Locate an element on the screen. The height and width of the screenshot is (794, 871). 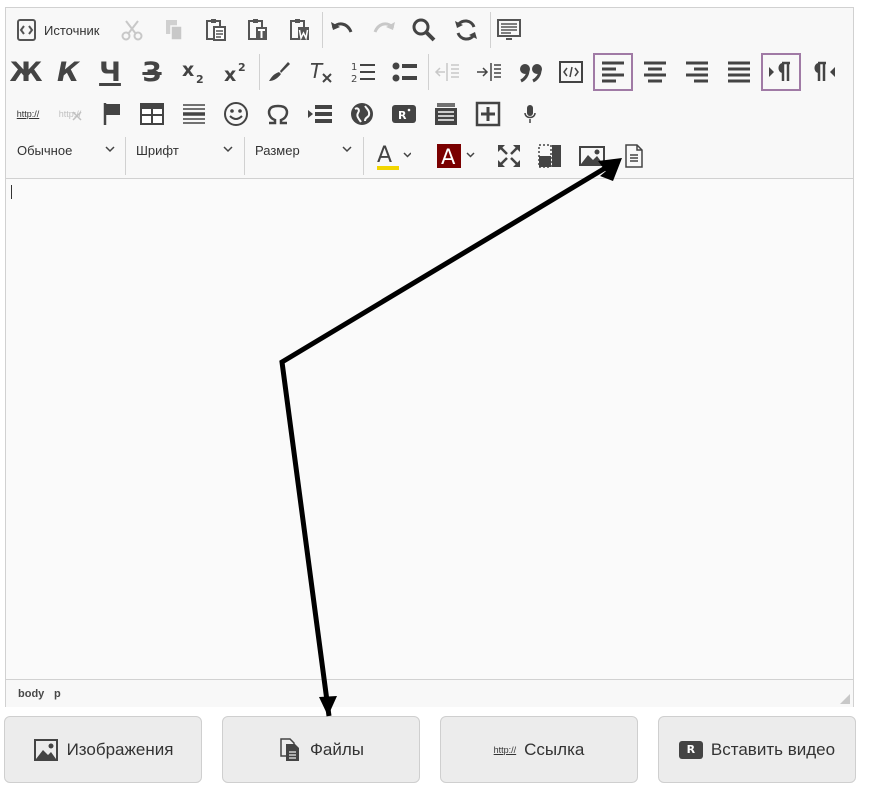
cut-button is located at coordinates (132, 30).